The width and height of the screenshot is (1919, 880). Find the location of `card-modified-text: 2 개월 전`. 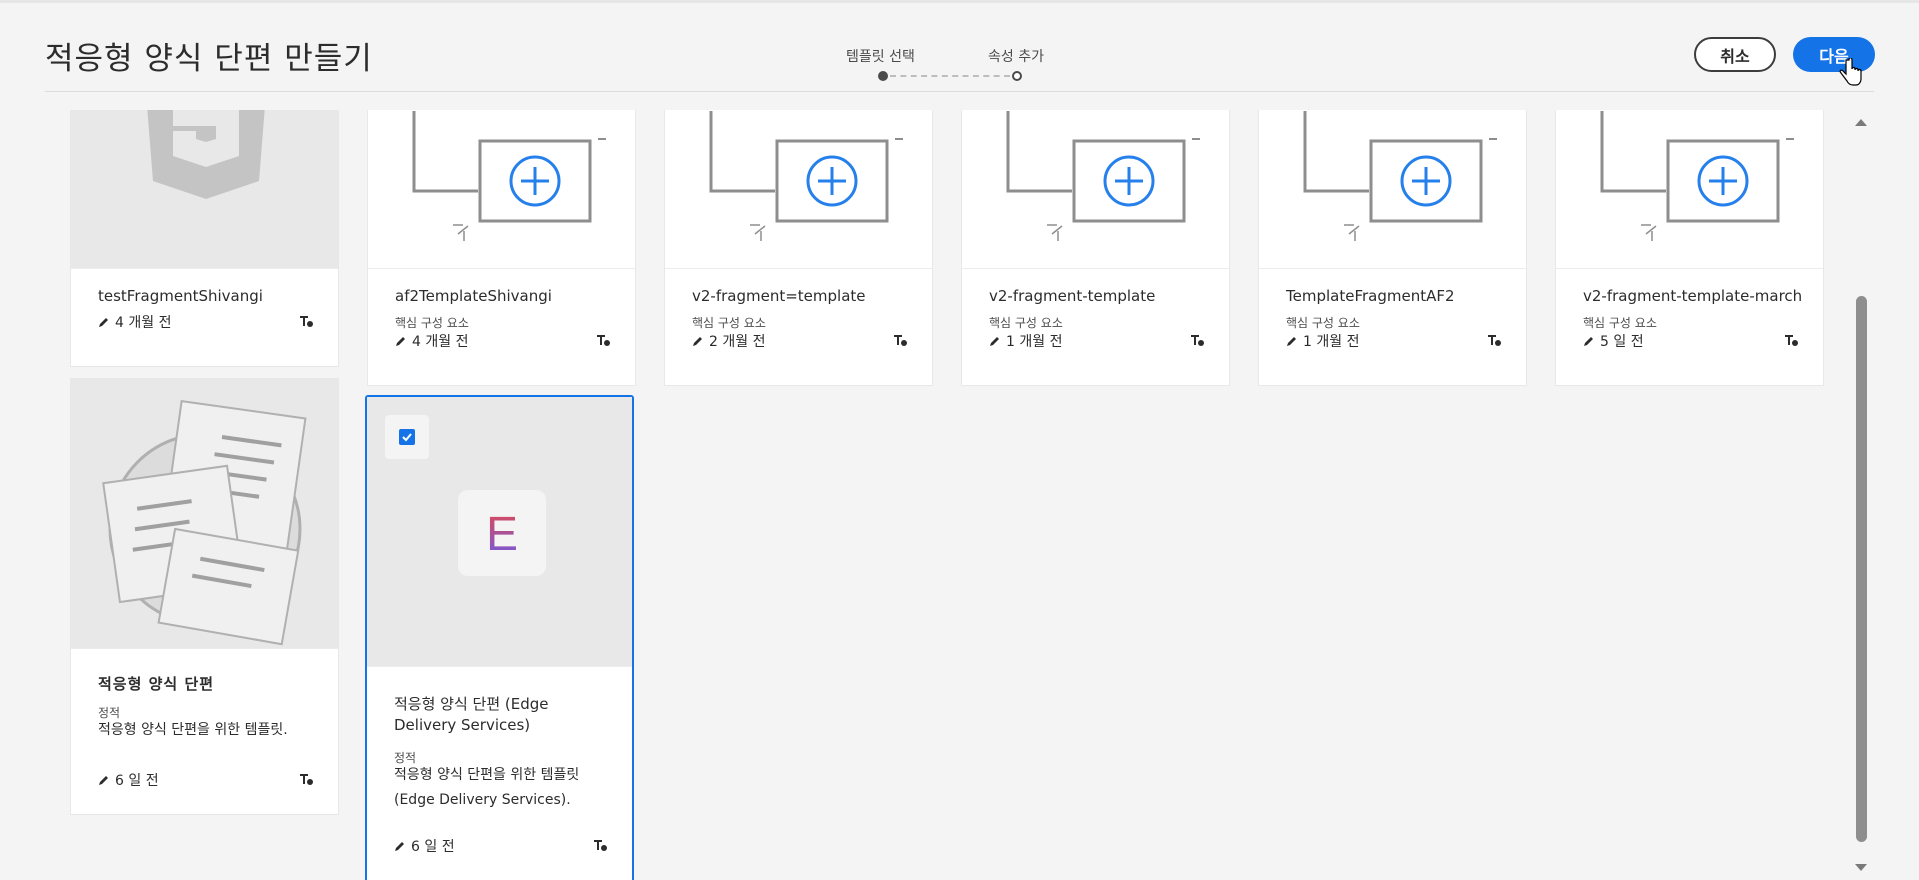

card-modified-text: 2 개월 전 is located at coordinates (737, 342).